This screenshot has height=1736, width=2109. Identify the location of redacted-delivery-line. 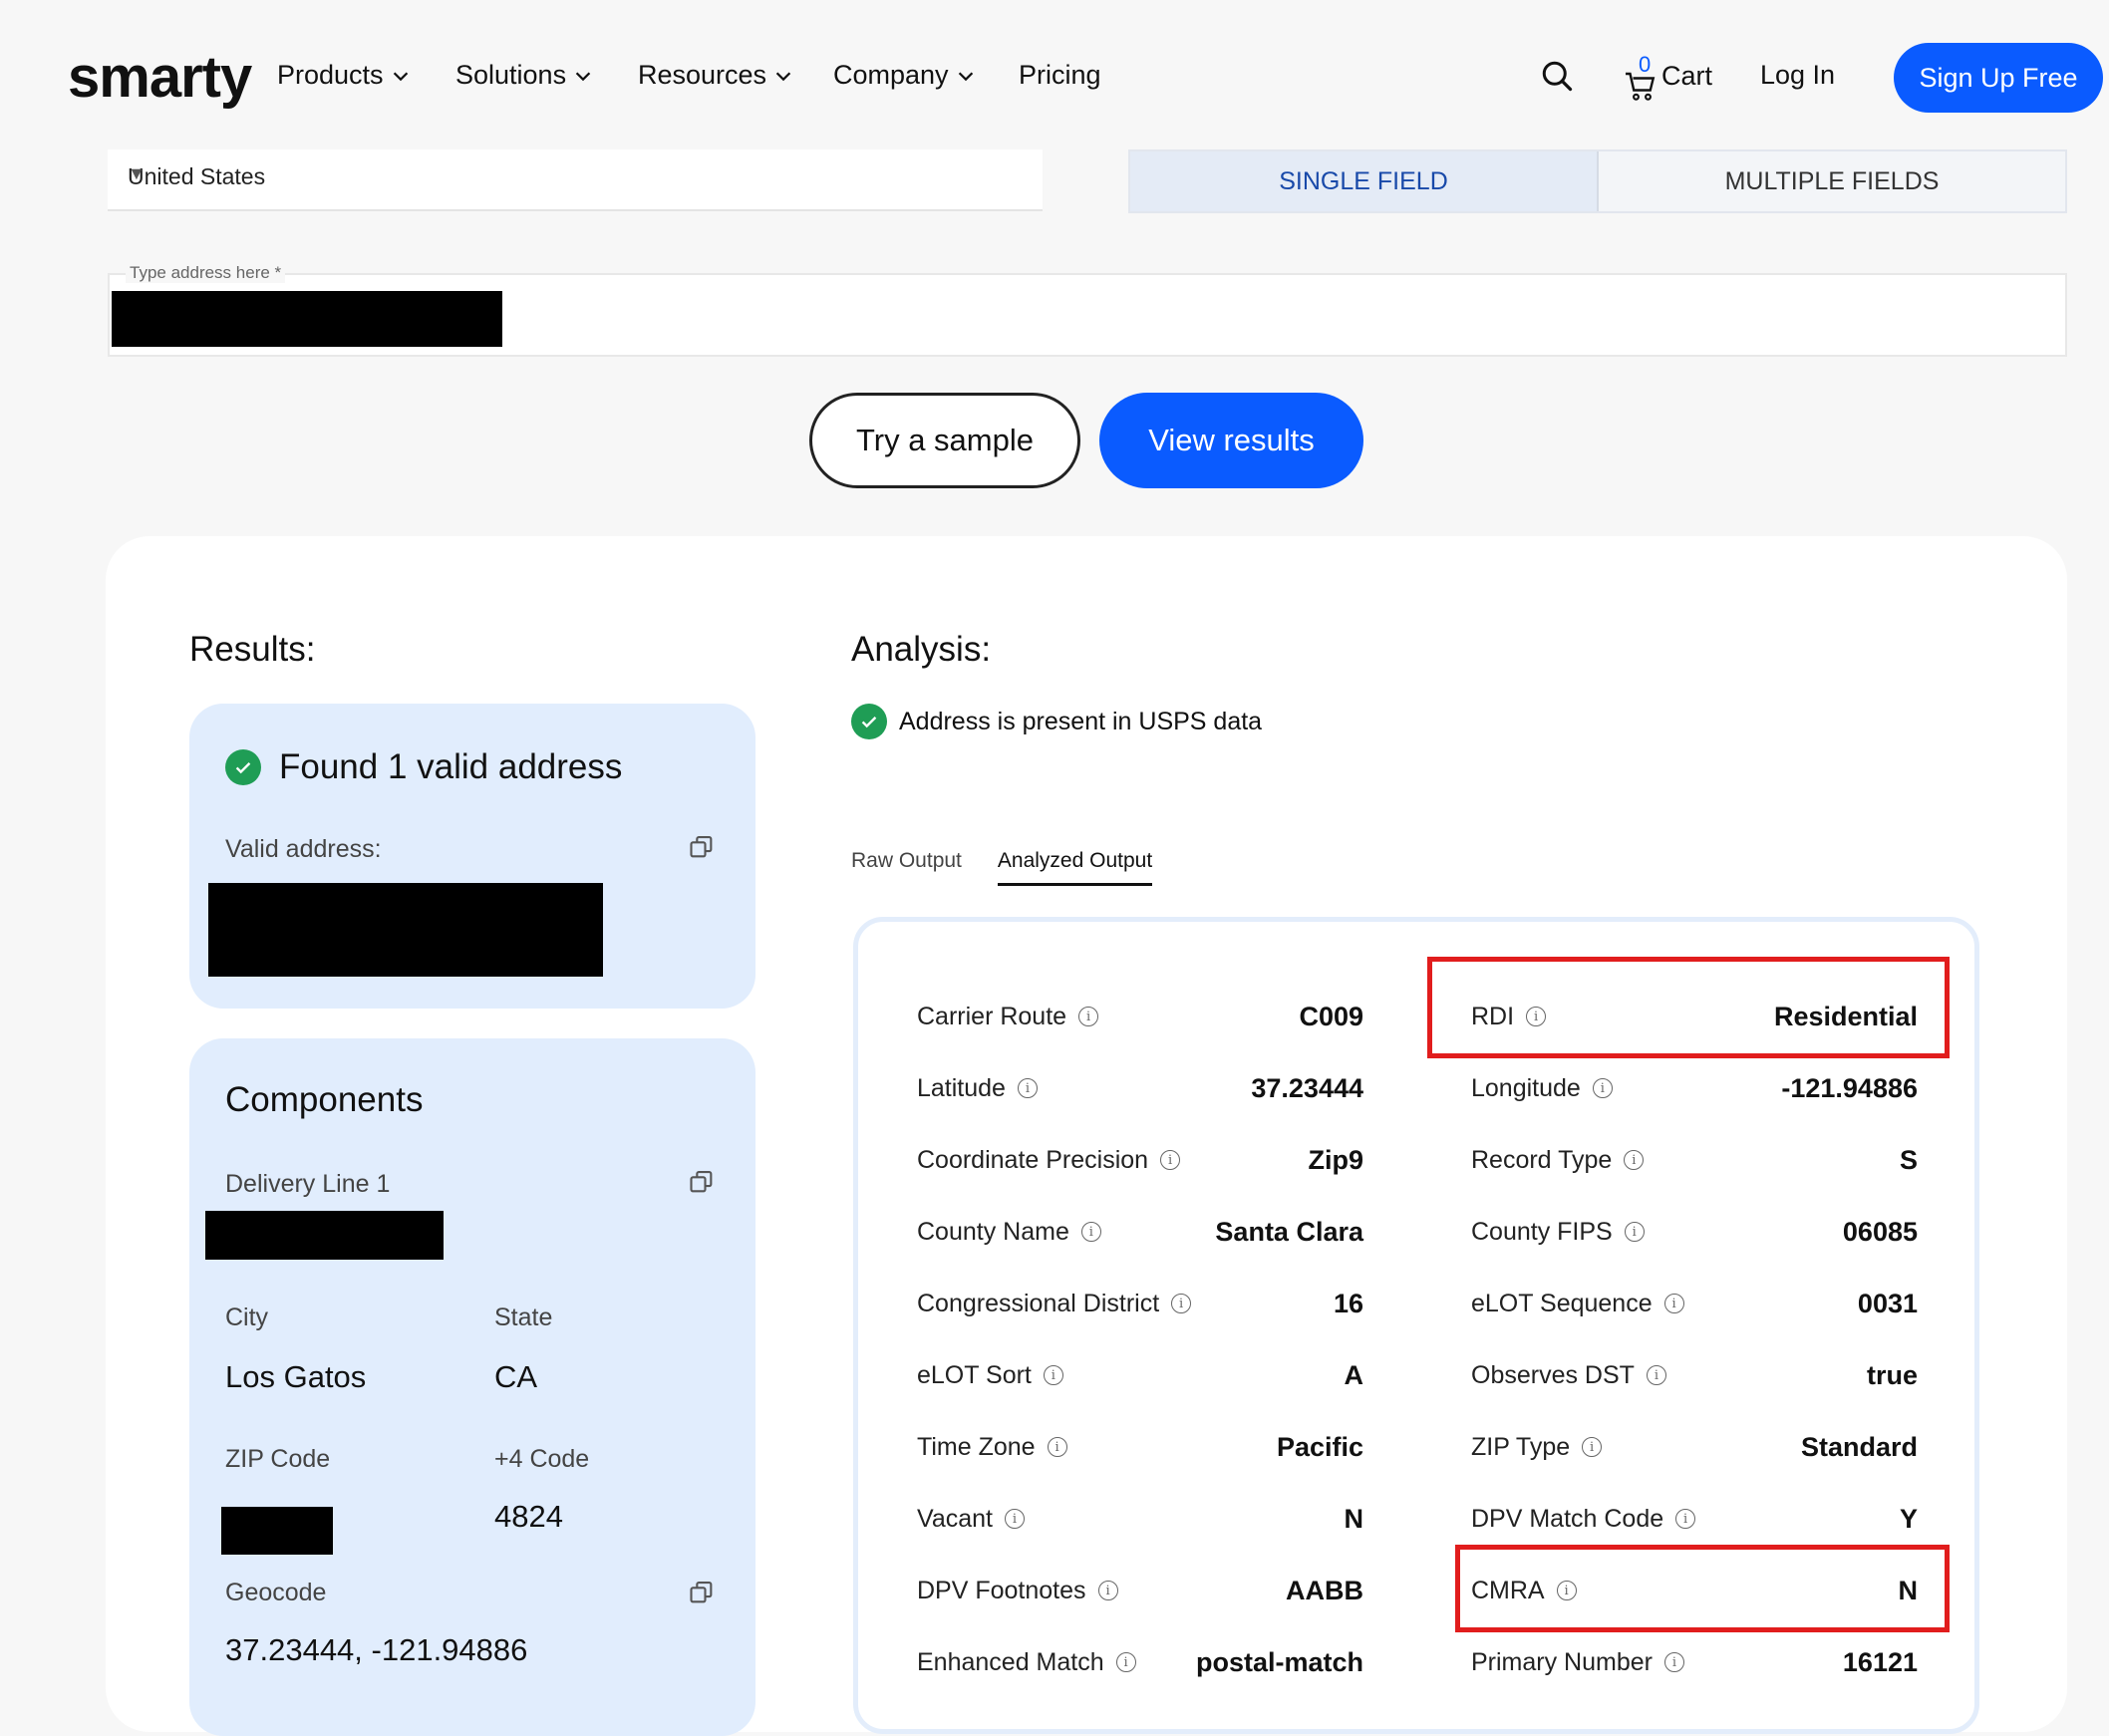
(324, 1235).